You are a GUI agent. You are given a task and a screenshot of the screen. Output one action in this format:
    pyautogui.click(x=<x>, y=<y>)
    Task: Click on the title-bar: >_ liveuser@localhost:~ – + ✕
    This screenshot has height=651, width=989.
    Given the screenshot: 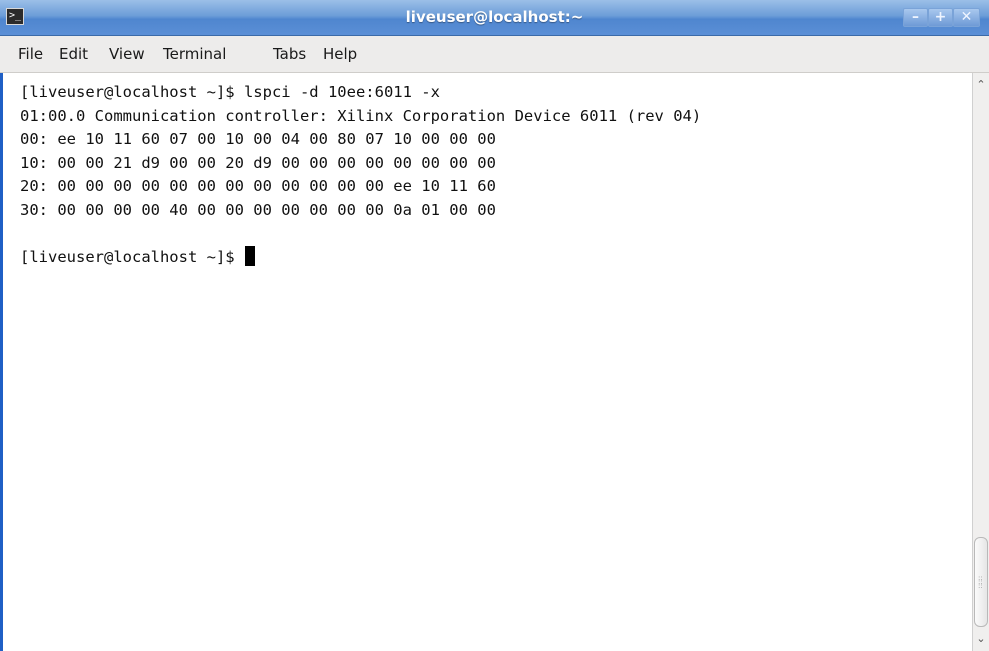 What is the action you would take?
    pyautogui.click(x=494, y=18)
    